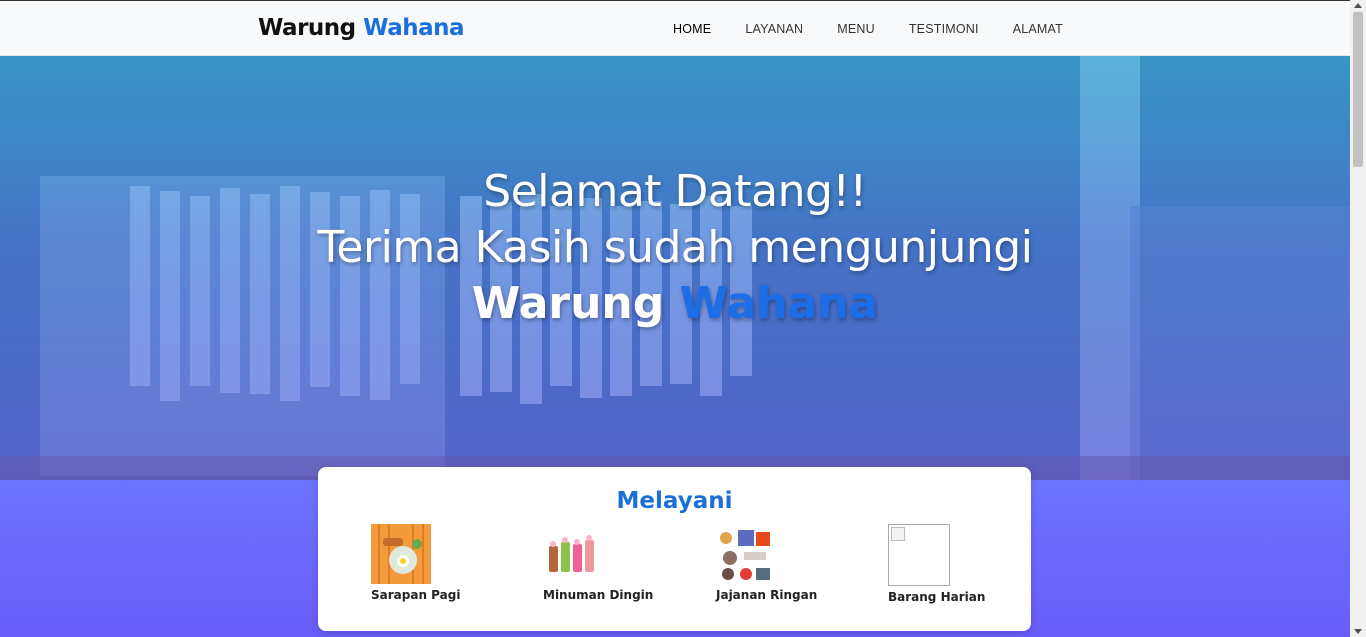  I want to click on brand-logo: Warung Wahana, so click(361, 28).